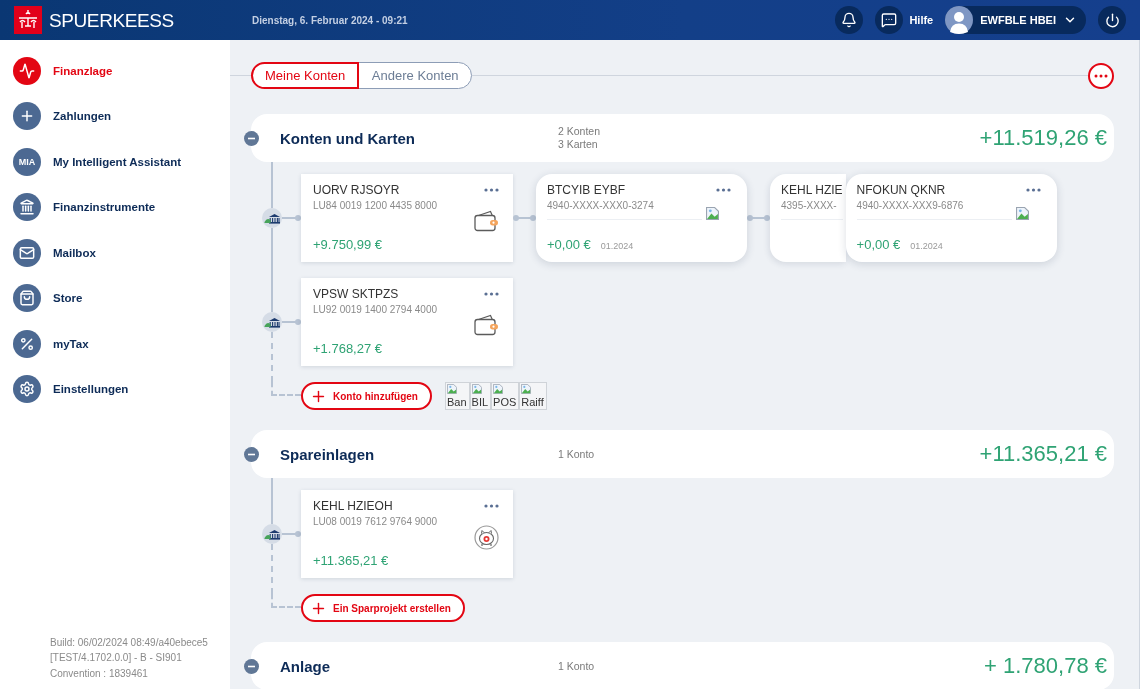 The image size is (1140, 689). I want to click on plus-icon, so click(27, 116).